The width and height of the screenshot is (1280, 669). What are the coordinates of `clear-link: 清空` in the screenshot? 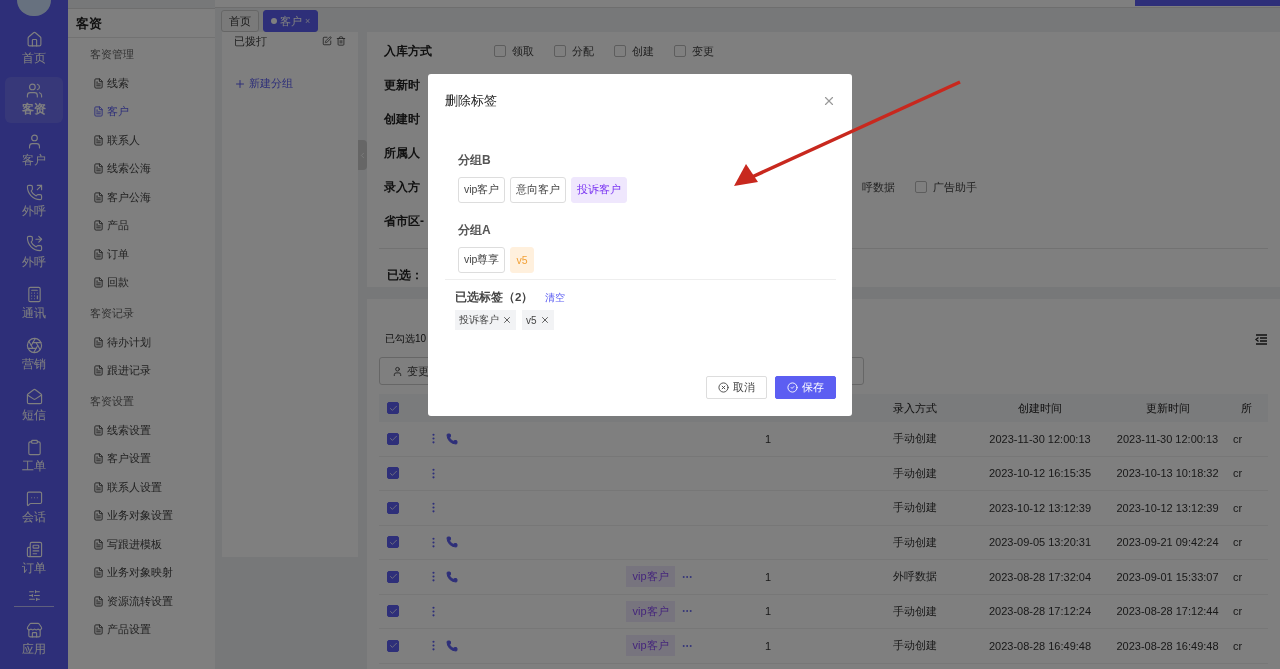 It's located at (555, 297).